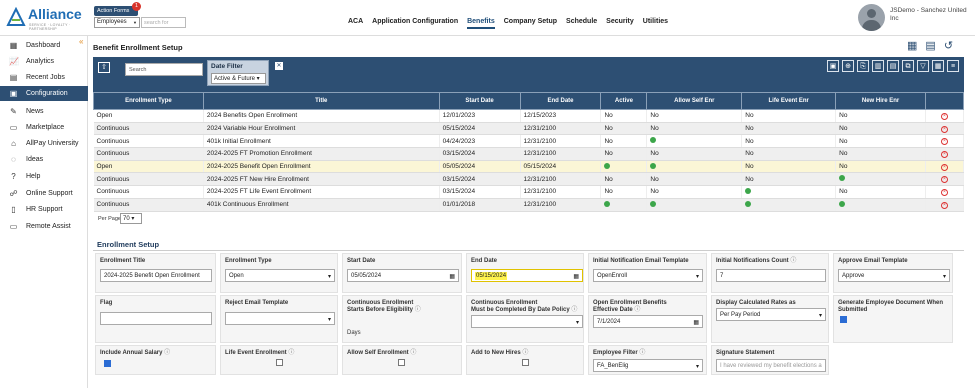 The image size is (975, 388). I want to click on grid-search-input: Search, so click(164, 69).